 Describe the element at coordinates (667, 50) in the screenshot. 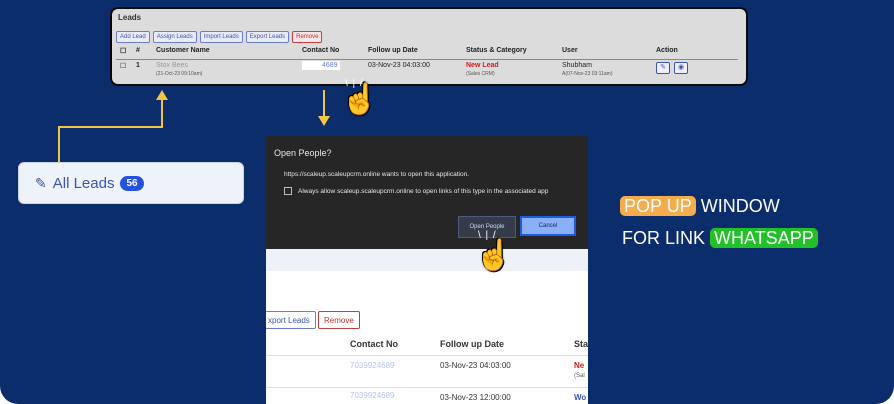

I see `header-action: Action` at that location.